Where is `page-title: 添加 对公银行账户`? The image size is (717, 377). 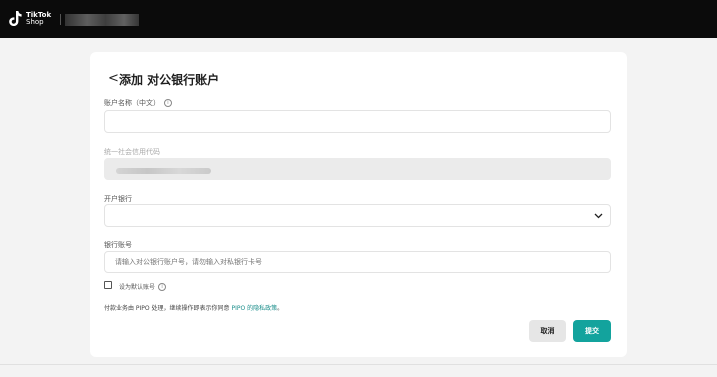
page-title: 添加 对公银行账户 is located at coordinates (169, 80).